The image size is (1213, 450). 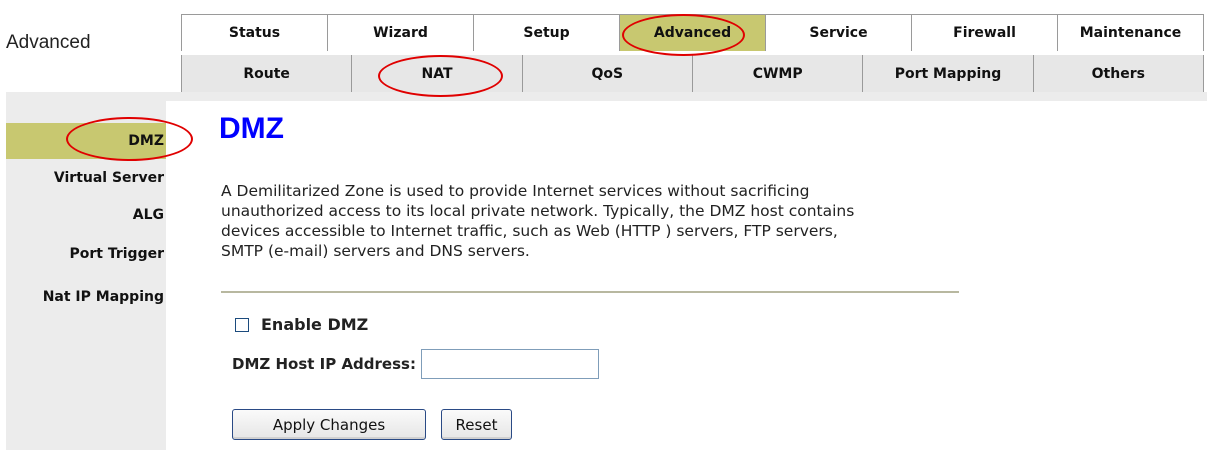 I want to click on sidebar-item-port-trigger: Port Trigger, so click(x=86, y=254).